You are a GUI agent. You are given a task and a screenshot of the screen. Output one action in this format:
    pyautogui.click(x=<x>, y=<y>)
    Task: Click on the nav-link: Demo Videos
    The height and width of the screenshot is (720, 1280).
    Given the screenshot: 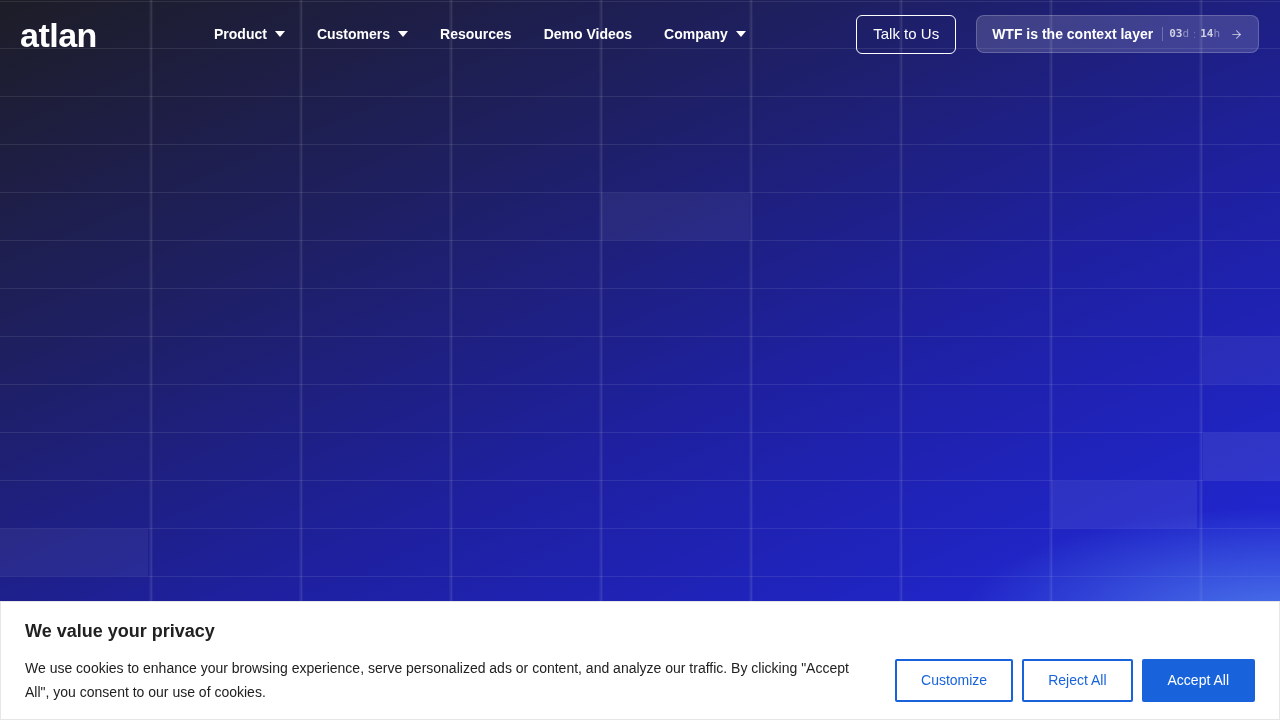 What is the action you would take?
    pyautogui.click(x=588, y=34)
    